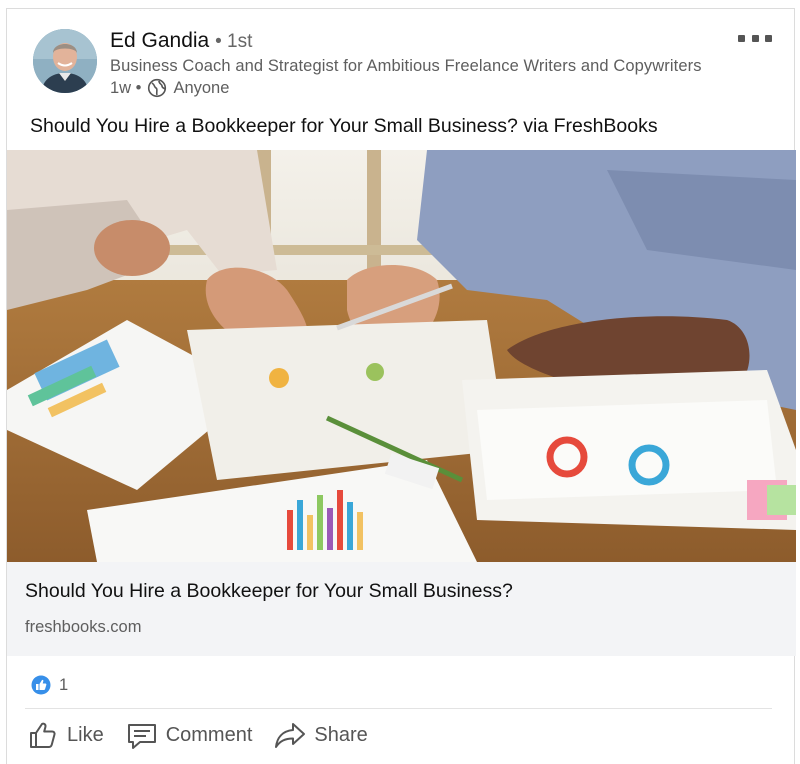 Image resolution: width=800 pixels, height=764 pixels. I want to click on article-source: freshbooks.com, so click(83, 627).